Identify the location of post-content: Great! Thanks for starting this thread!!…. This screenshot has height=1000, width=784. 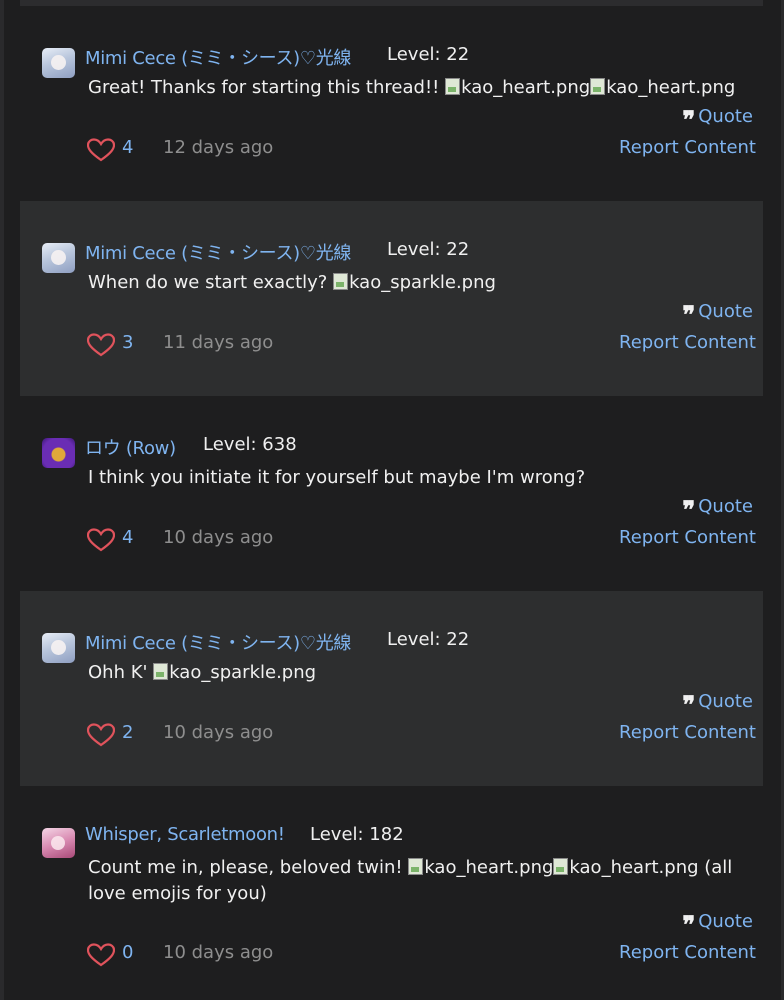
(418, 88).